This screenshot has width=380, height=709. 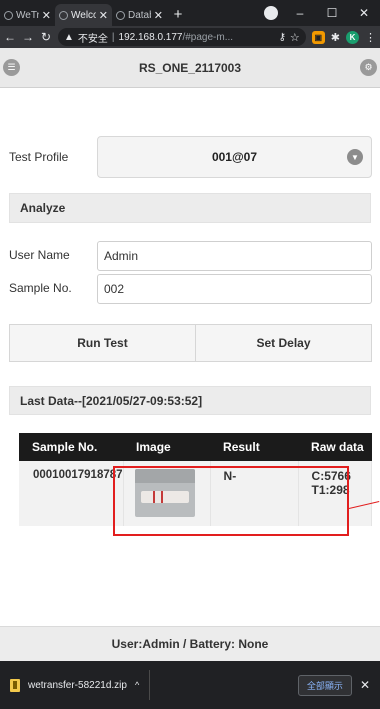 I want to click on show-all-downloads-button: 全部顯示, so click(x=324, y=685).